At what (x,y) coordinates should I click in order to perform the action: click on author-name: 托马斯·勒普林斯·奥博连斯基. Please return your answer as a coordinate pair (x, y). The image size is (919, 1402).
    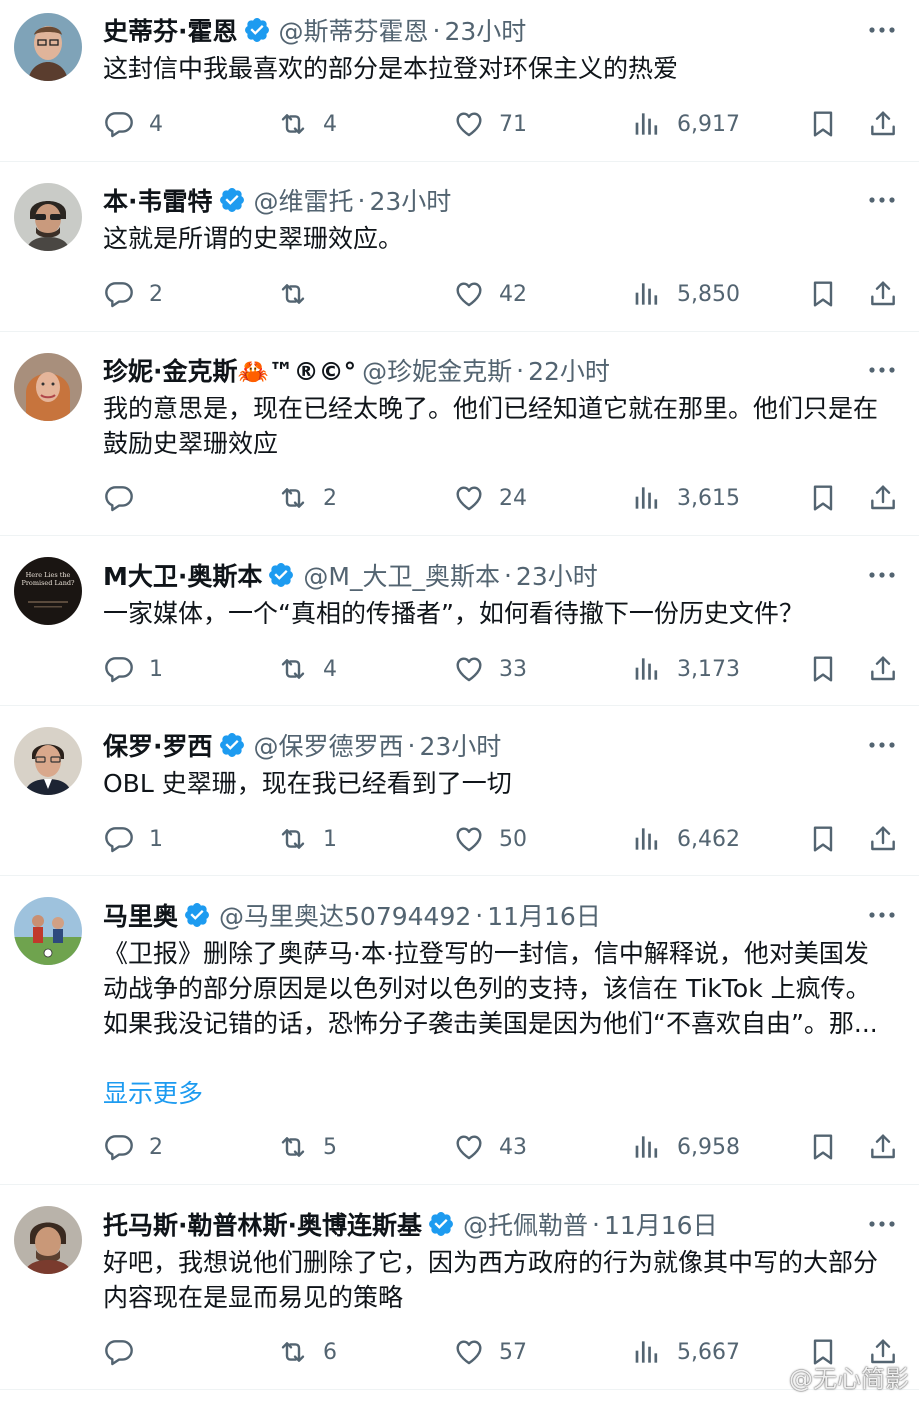
    Looking at the image, I should click on (262, 1224).